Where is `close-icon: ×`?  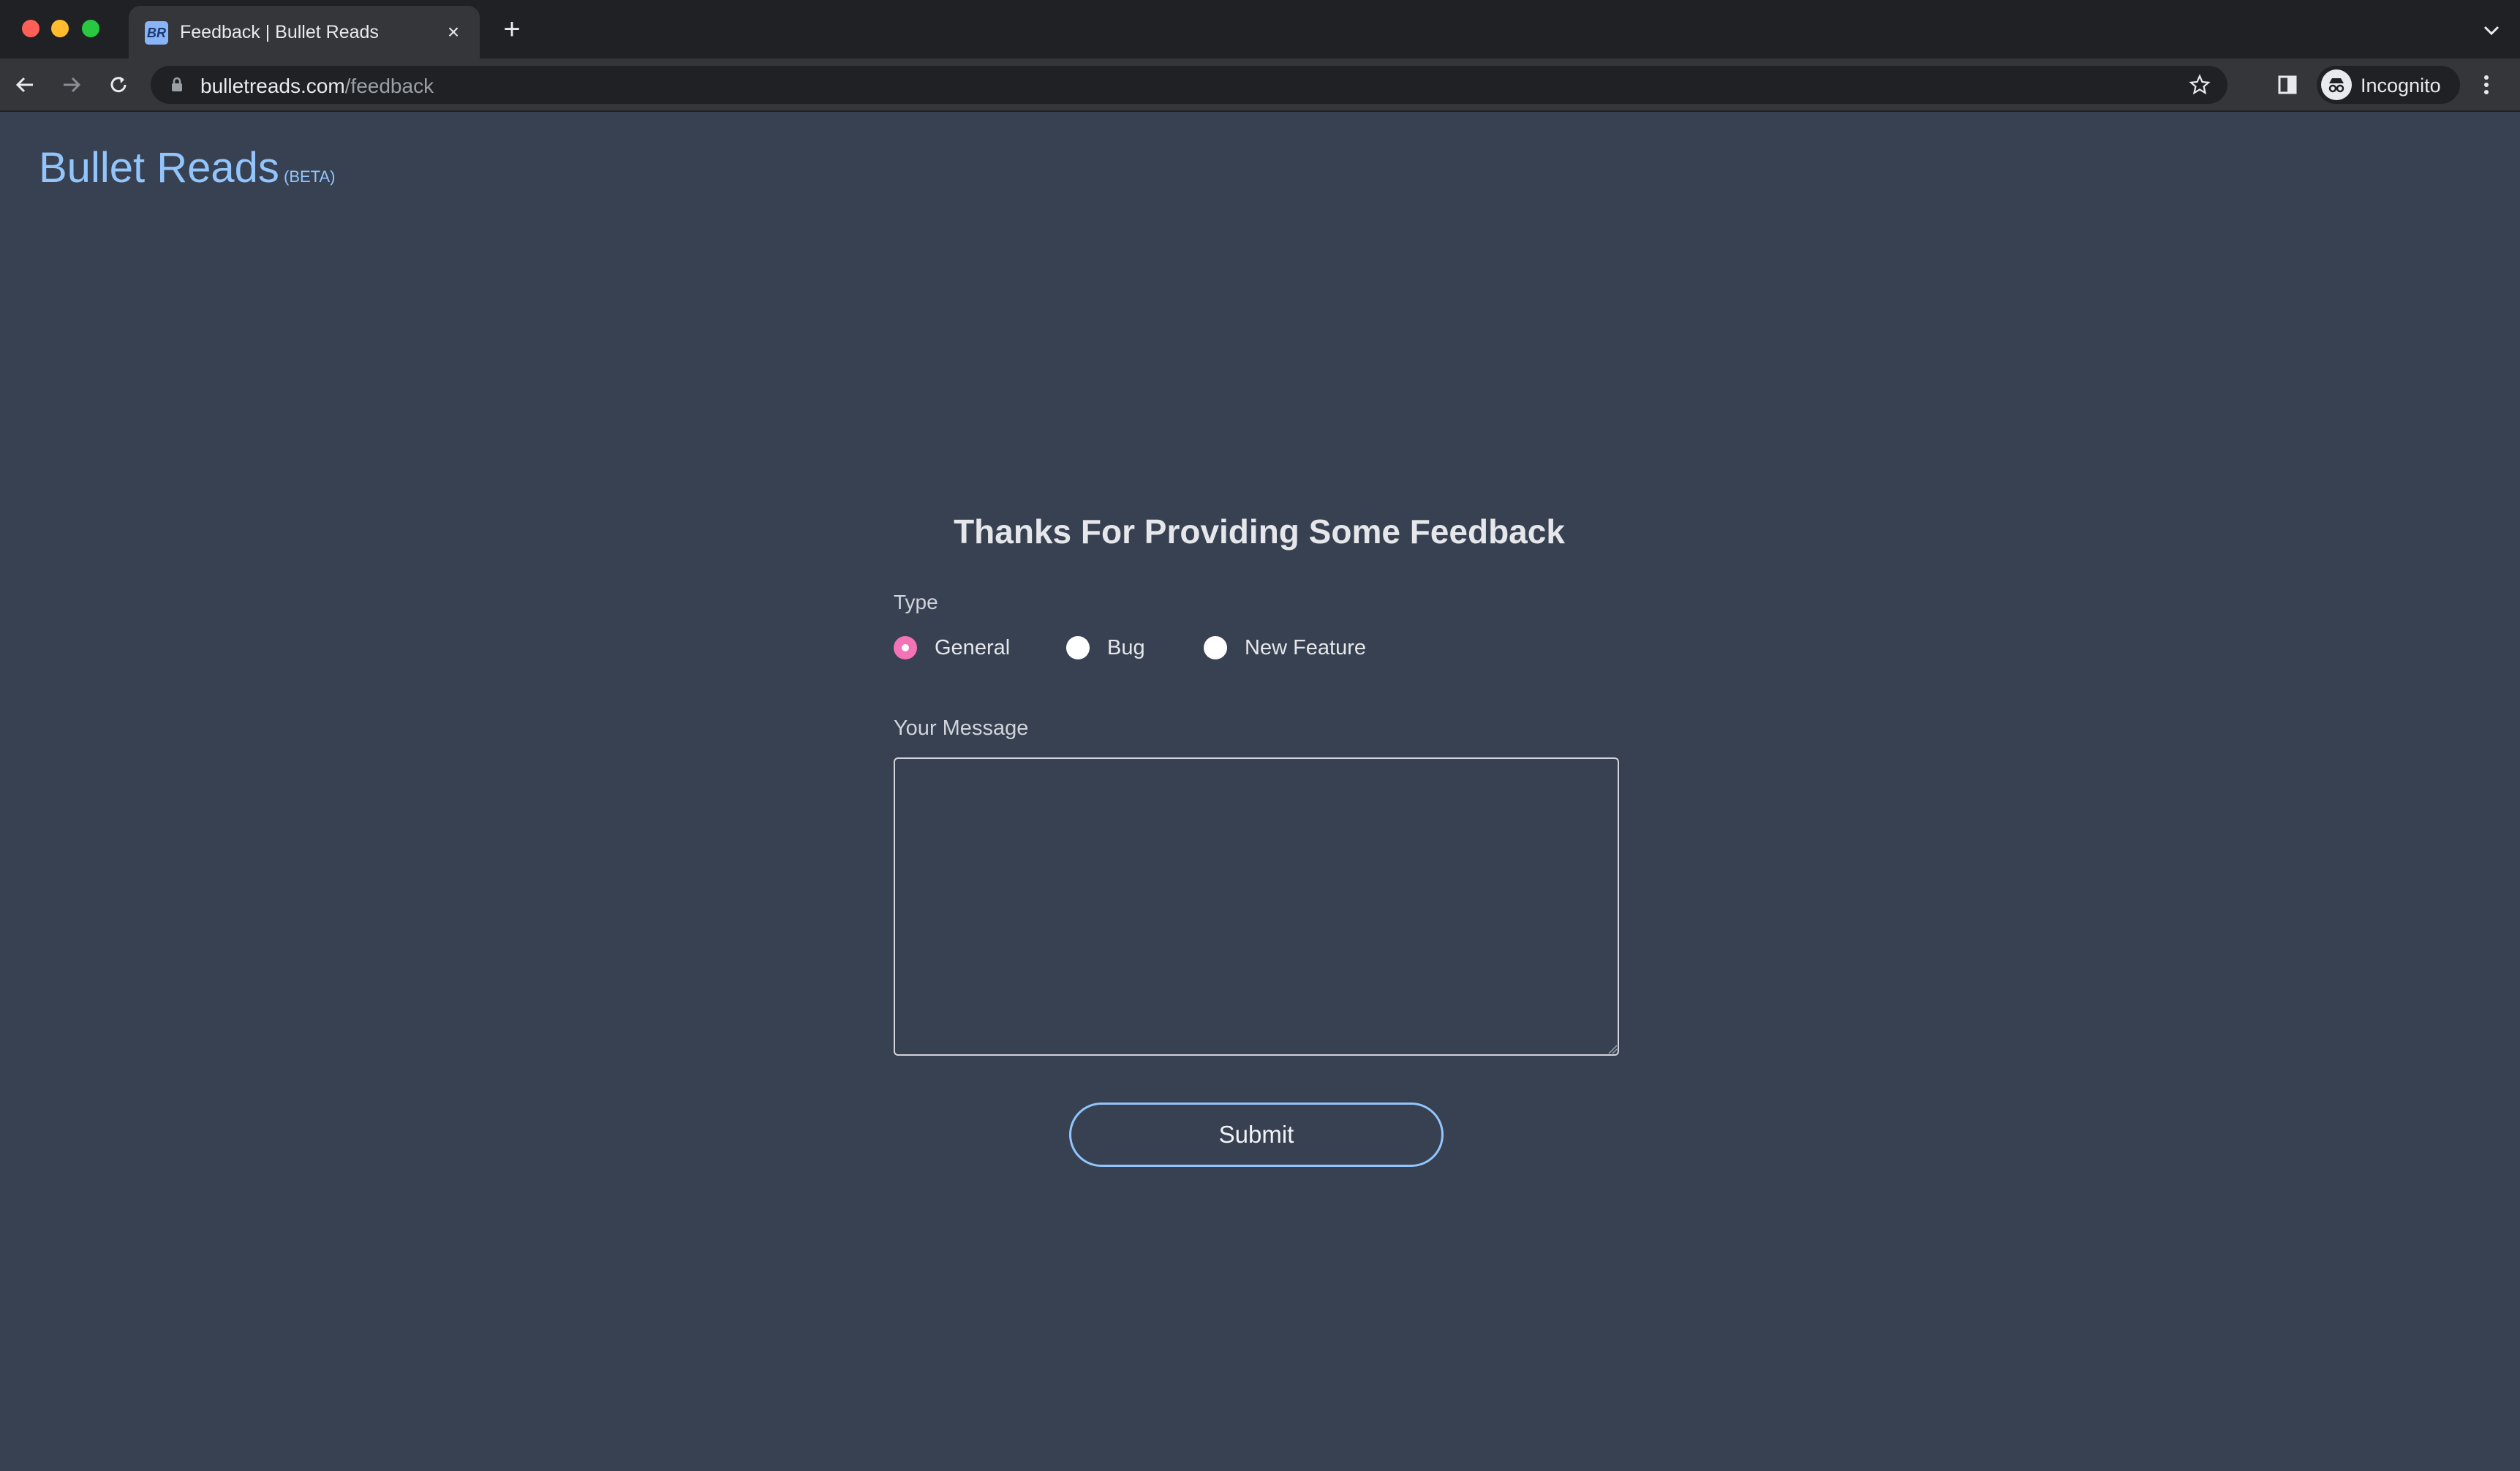
close-icon: × is located at coordinates (453, 32).